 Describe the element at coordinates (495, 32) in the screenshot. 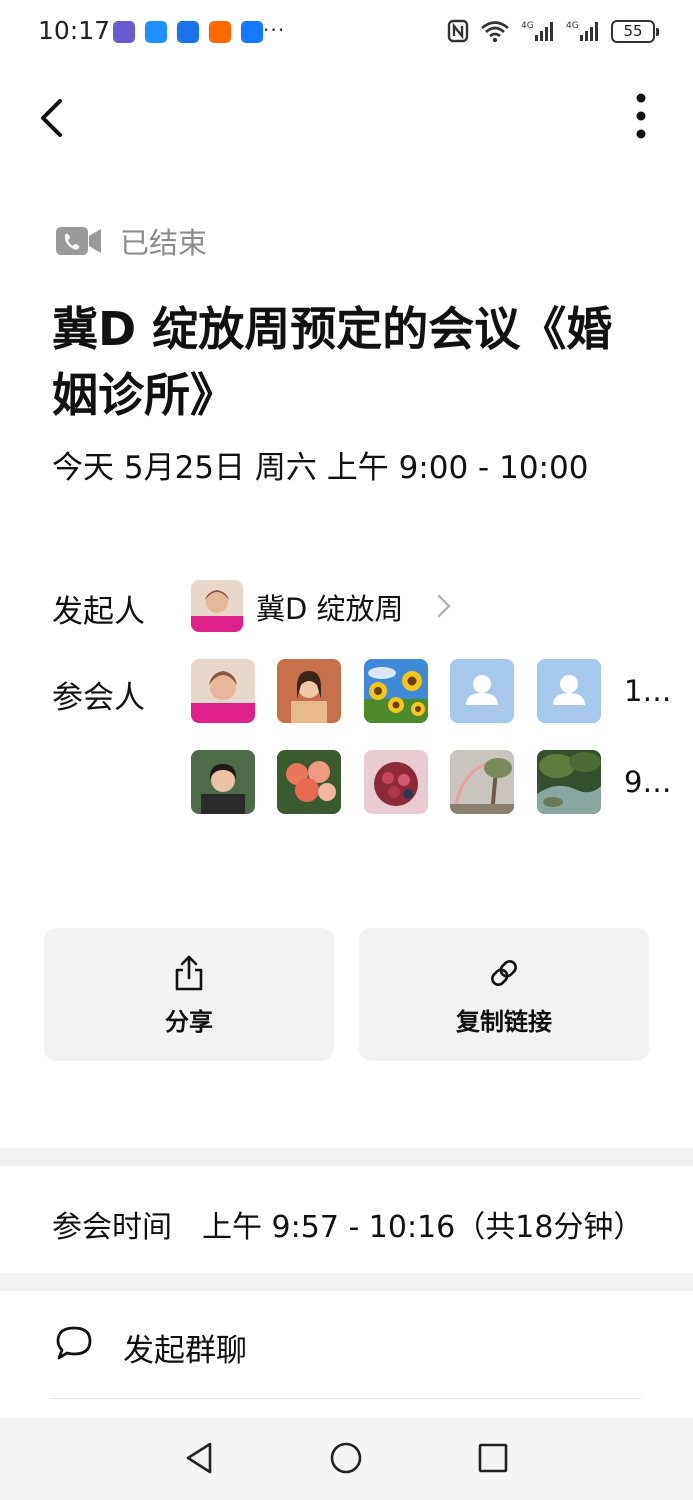

I see `wifi-icon` at that location.